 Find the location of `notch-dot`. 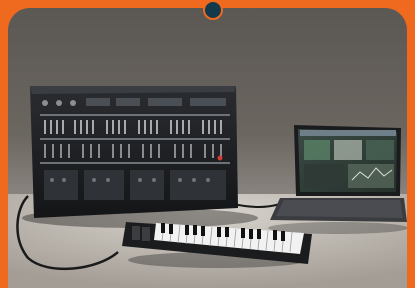

notch-dot is located at coordinates (213, 10).